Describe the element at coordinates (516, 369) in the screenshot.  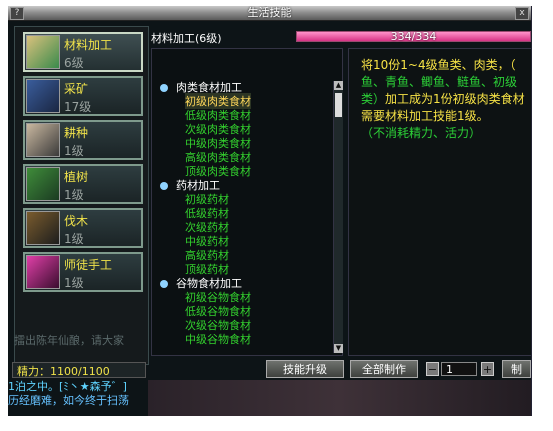
I see `make-button: 制` at that location.